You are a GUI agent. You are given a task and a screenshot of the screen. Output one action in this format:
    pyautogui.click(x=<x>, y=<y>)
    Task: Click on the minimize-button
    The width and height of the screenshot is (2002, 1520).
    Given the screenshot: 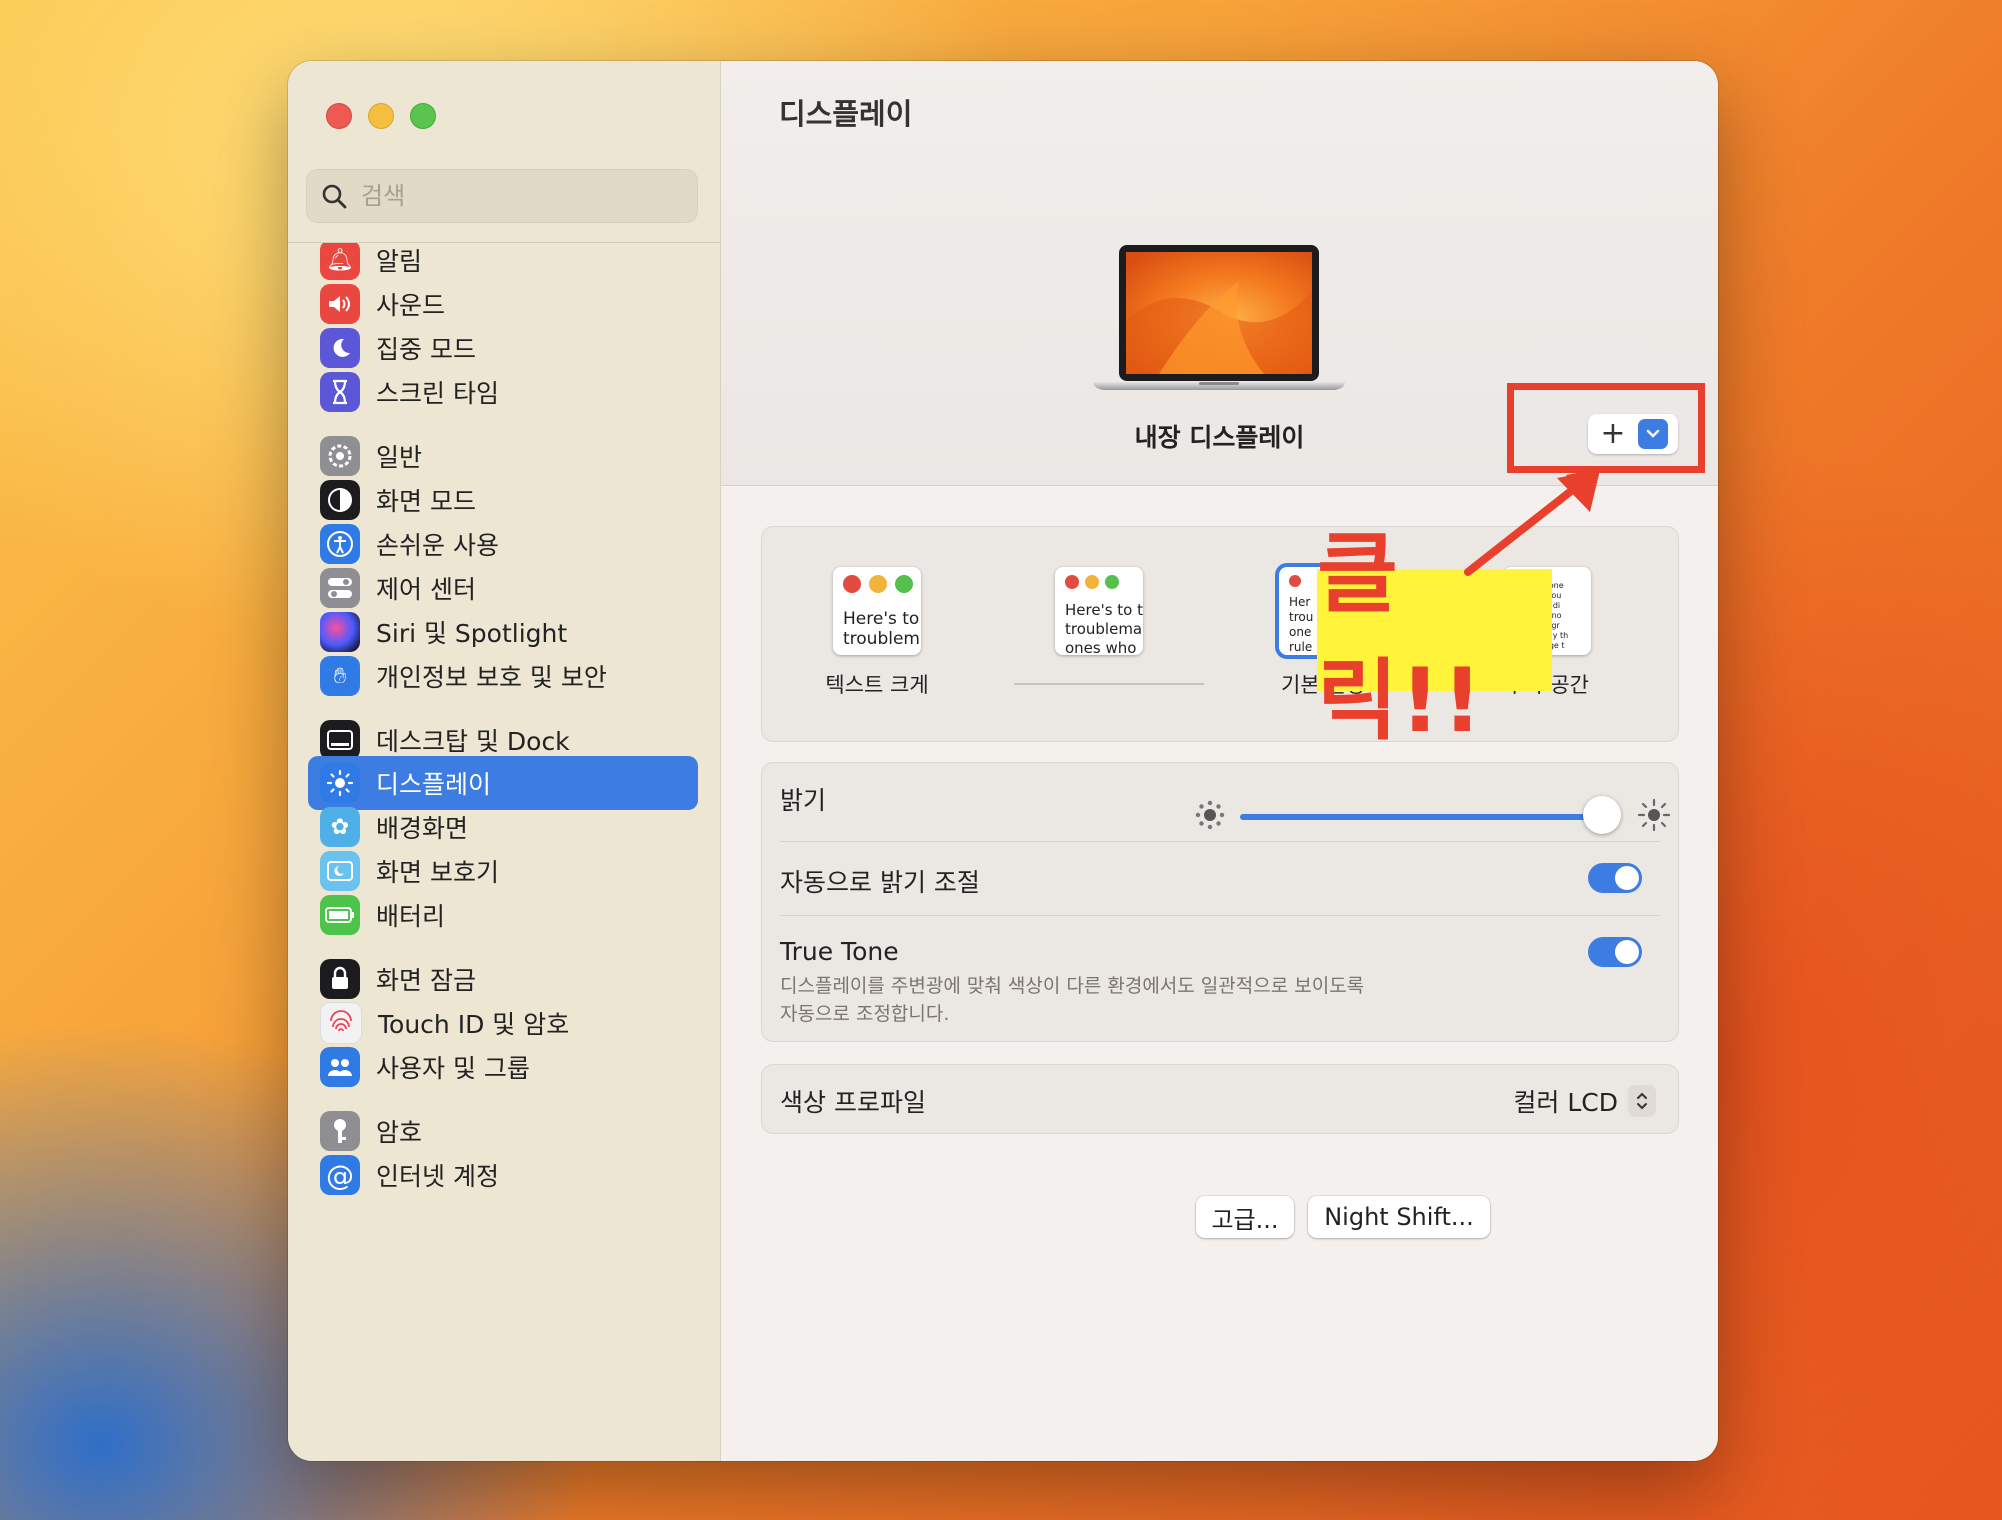 What is the action you would take?
    pyautogui.click(x=381, y=116)
    